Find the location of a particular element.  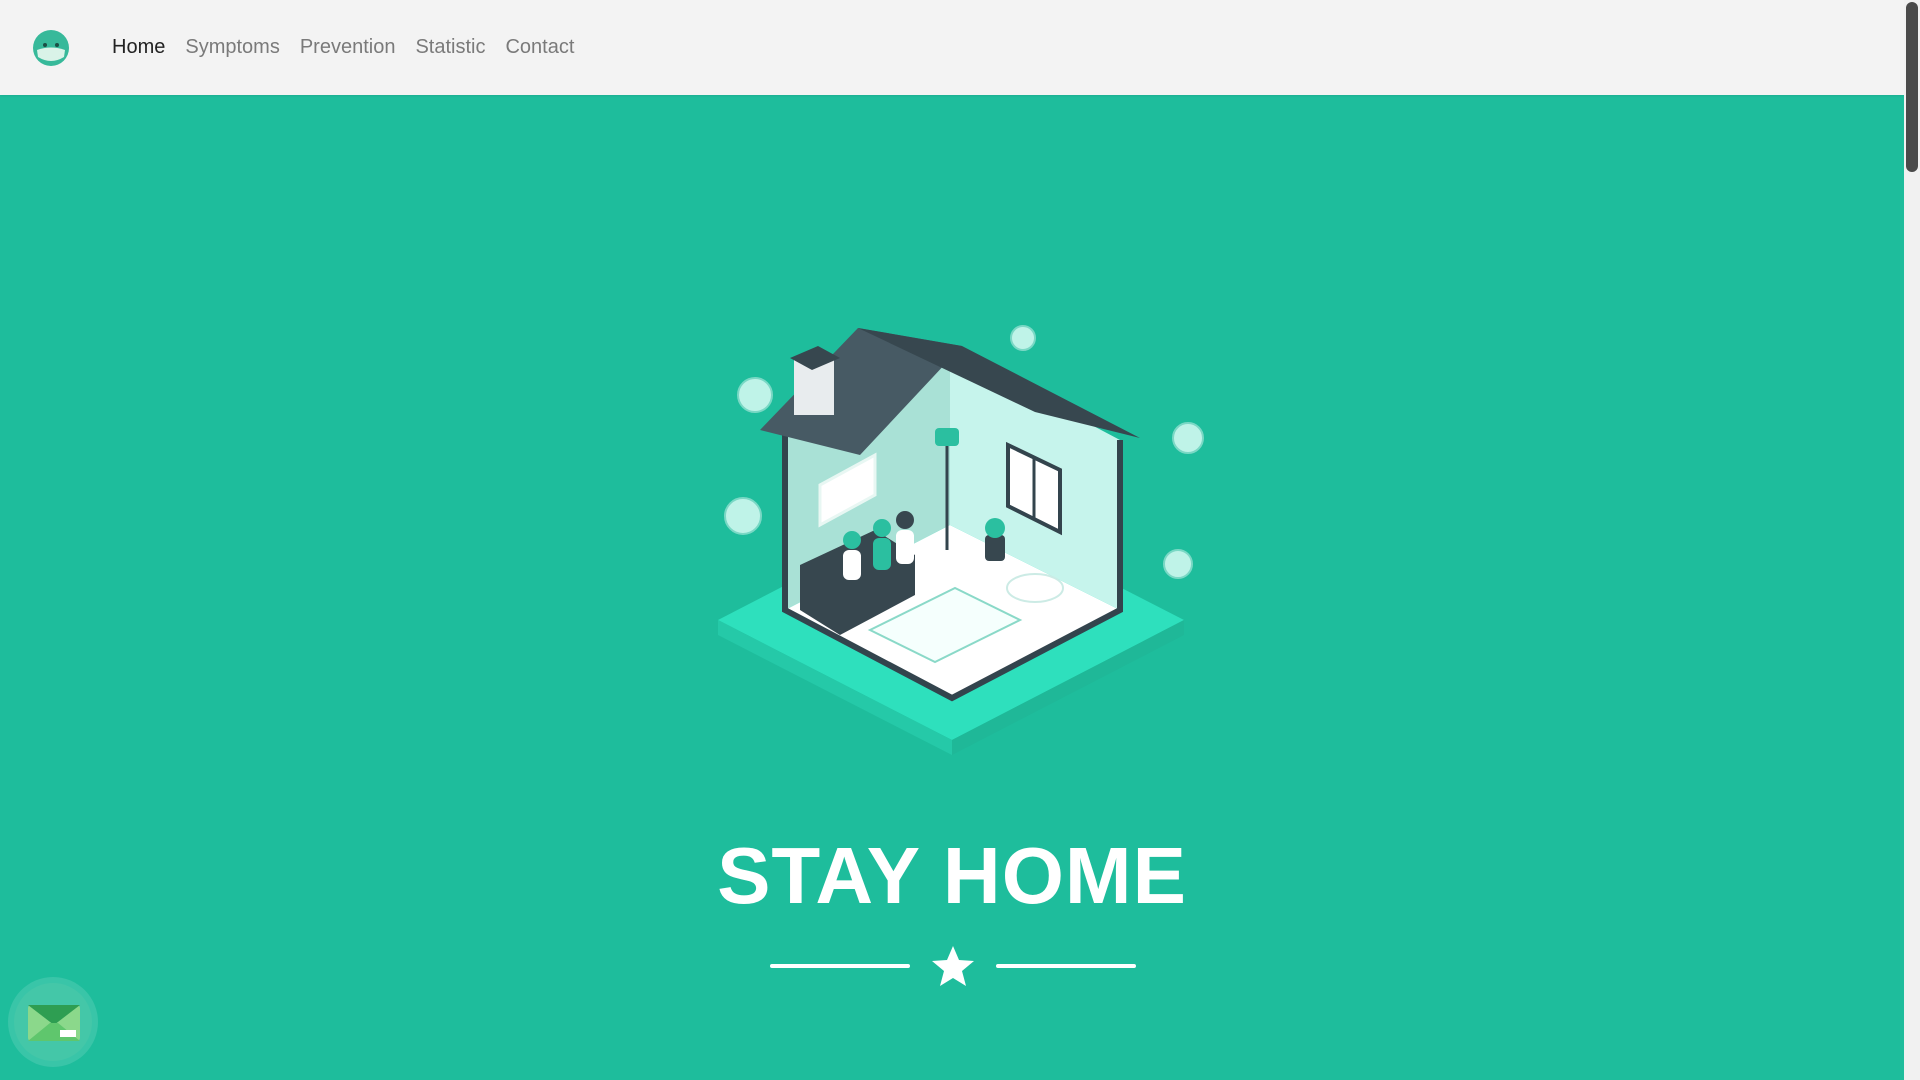

nav-symptoms: Symptoms is located at coordinates (232, 47).